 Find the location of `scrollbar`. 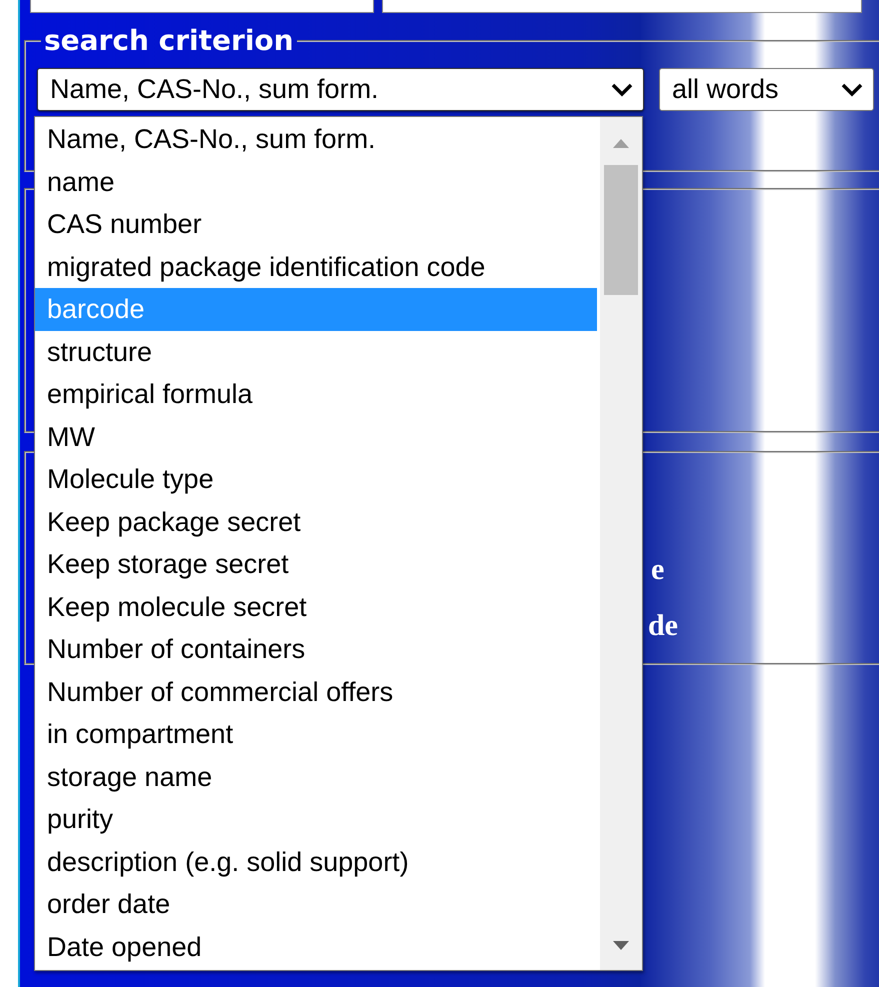

scrollbar is located at coordinates (621, 543).